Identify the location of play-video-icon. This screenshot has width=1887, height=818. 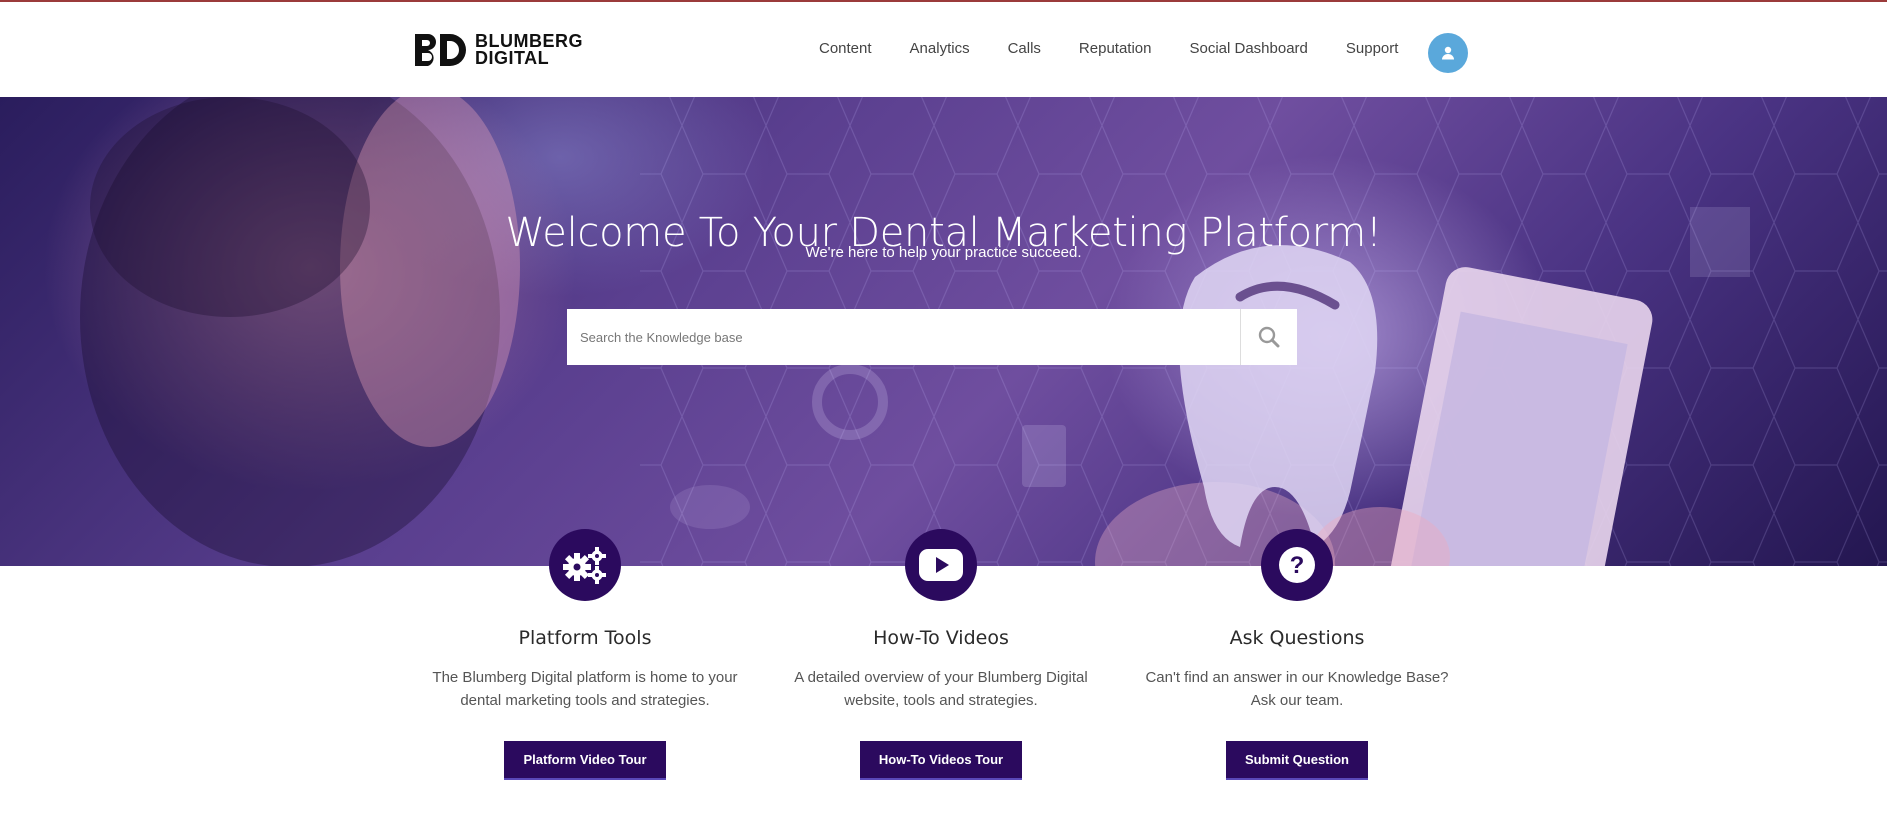
(941, 565).